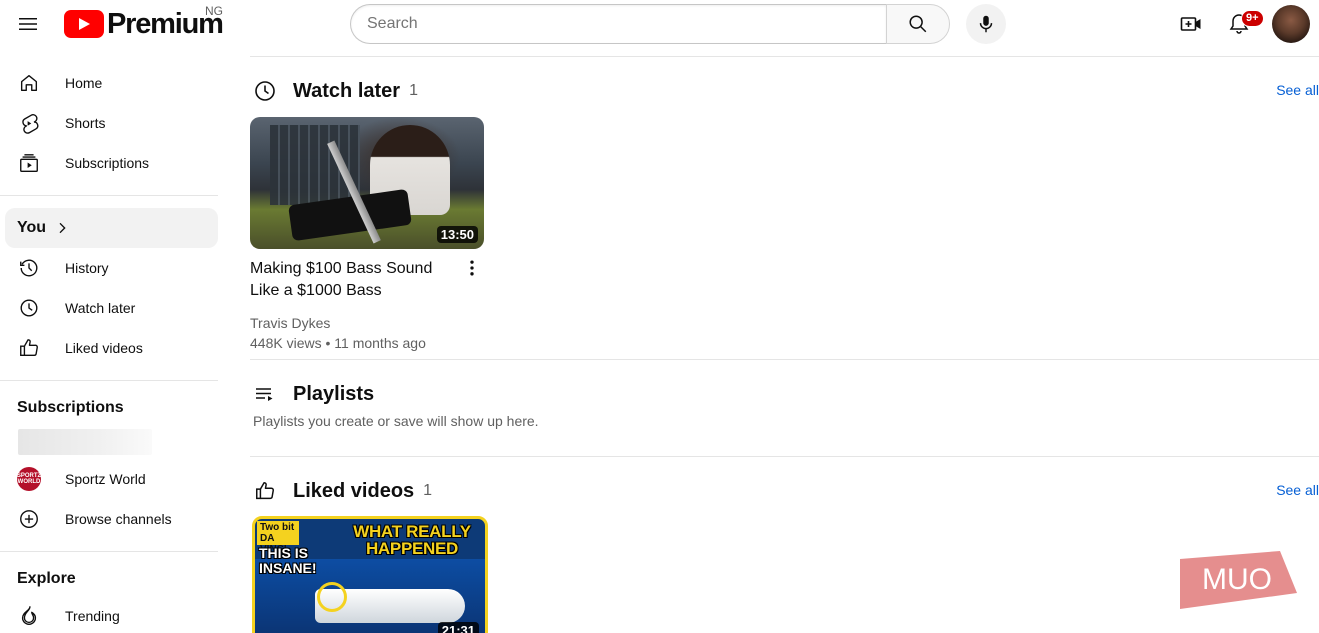 This screenshot has width=1319, height=633. I want to click on sidebar-item-sportz-world: SPORTZ WORLD Sportz World, so click(111, 479).